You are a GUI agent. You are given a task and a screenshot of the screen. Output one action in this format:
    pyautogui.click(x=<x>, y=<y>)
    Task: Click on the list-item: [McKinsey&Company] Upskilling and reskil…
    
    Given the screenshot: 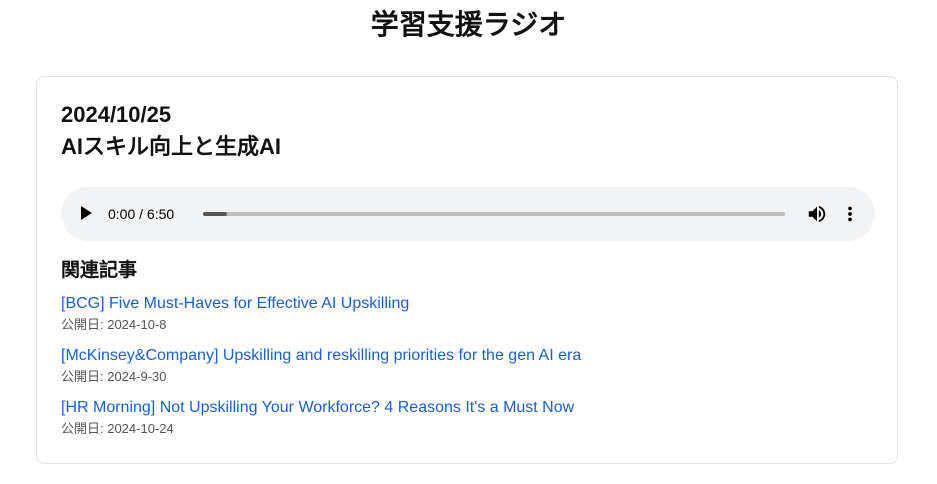 What is the action you would take?
    pyautogui.click(x=321, y=371)
    